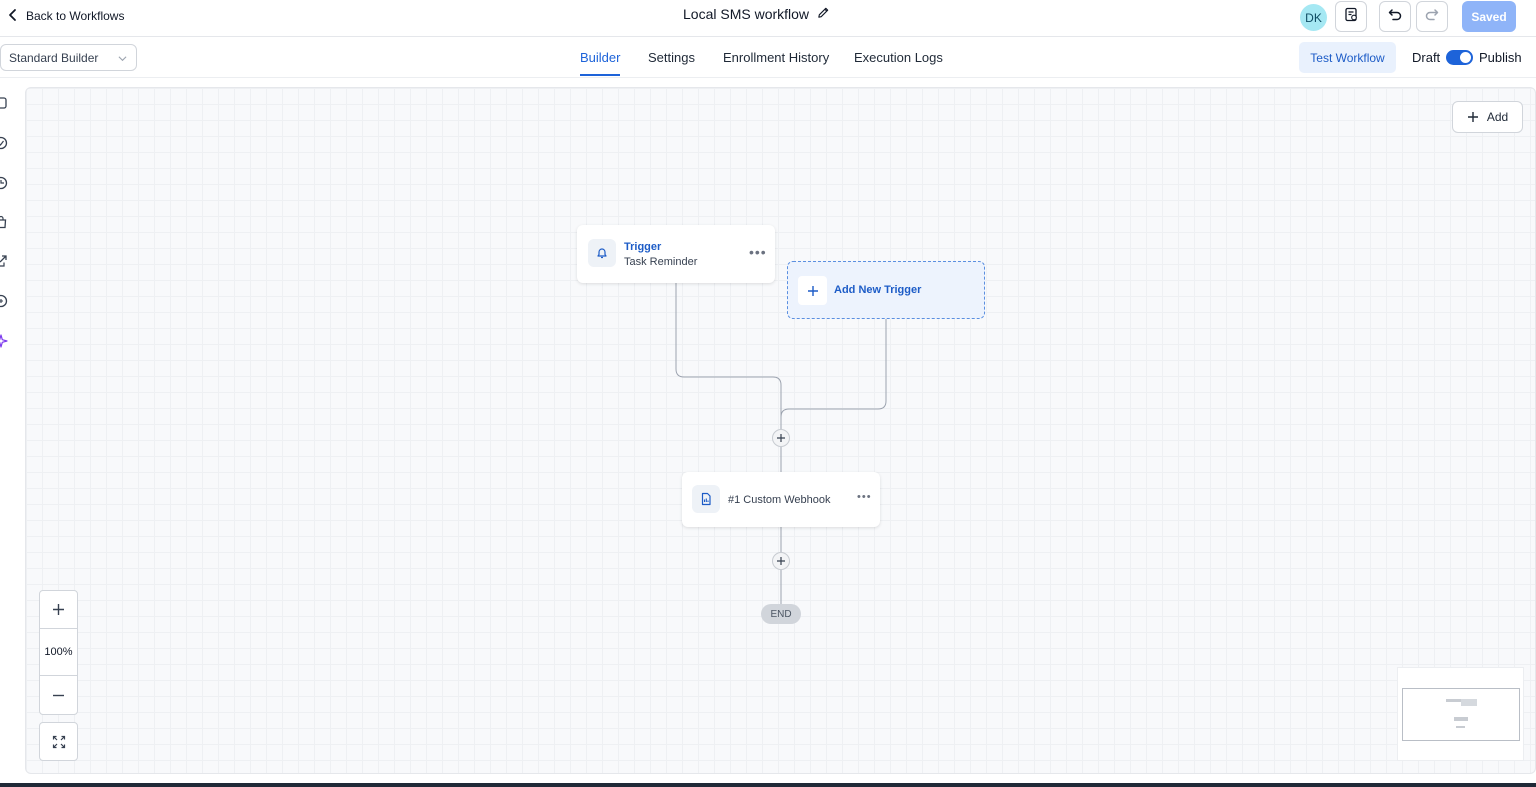 The height and width of the screenshot is (787, 1536). Describe the element at coordinates (776, 63) in the screenshot. I see `tab-enrollment-history: Enrollment History` at that location.